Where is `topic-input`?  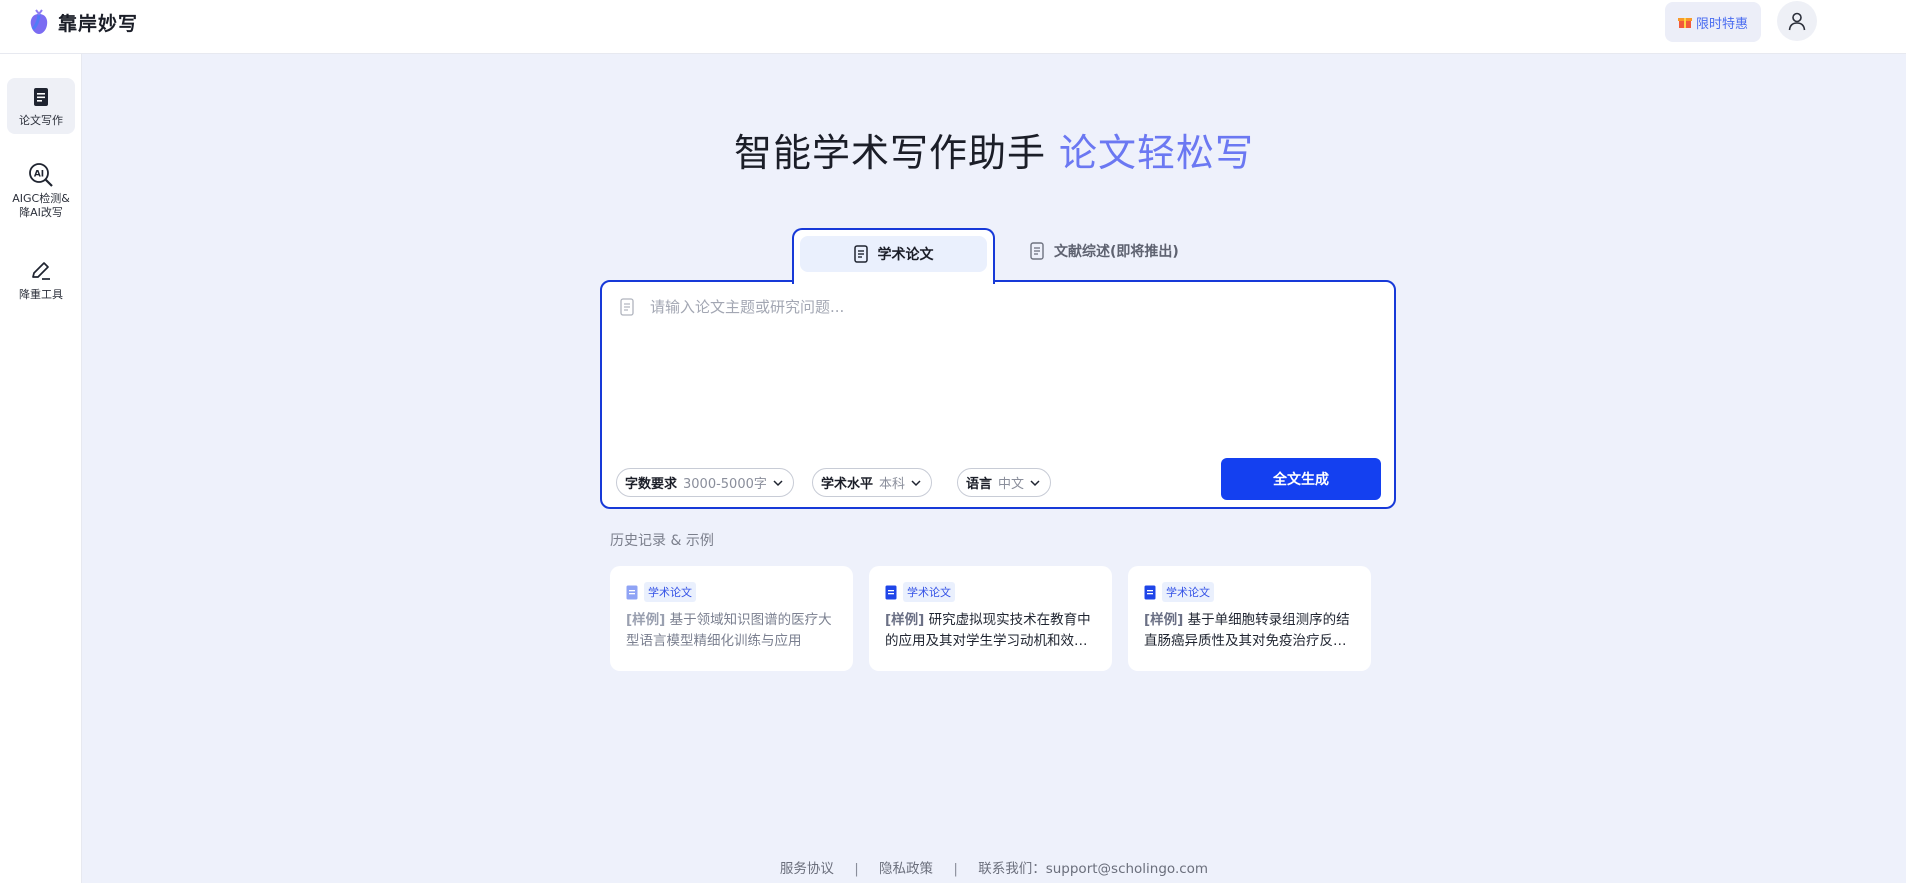 topic-input is located at coordinates (1010, 356).